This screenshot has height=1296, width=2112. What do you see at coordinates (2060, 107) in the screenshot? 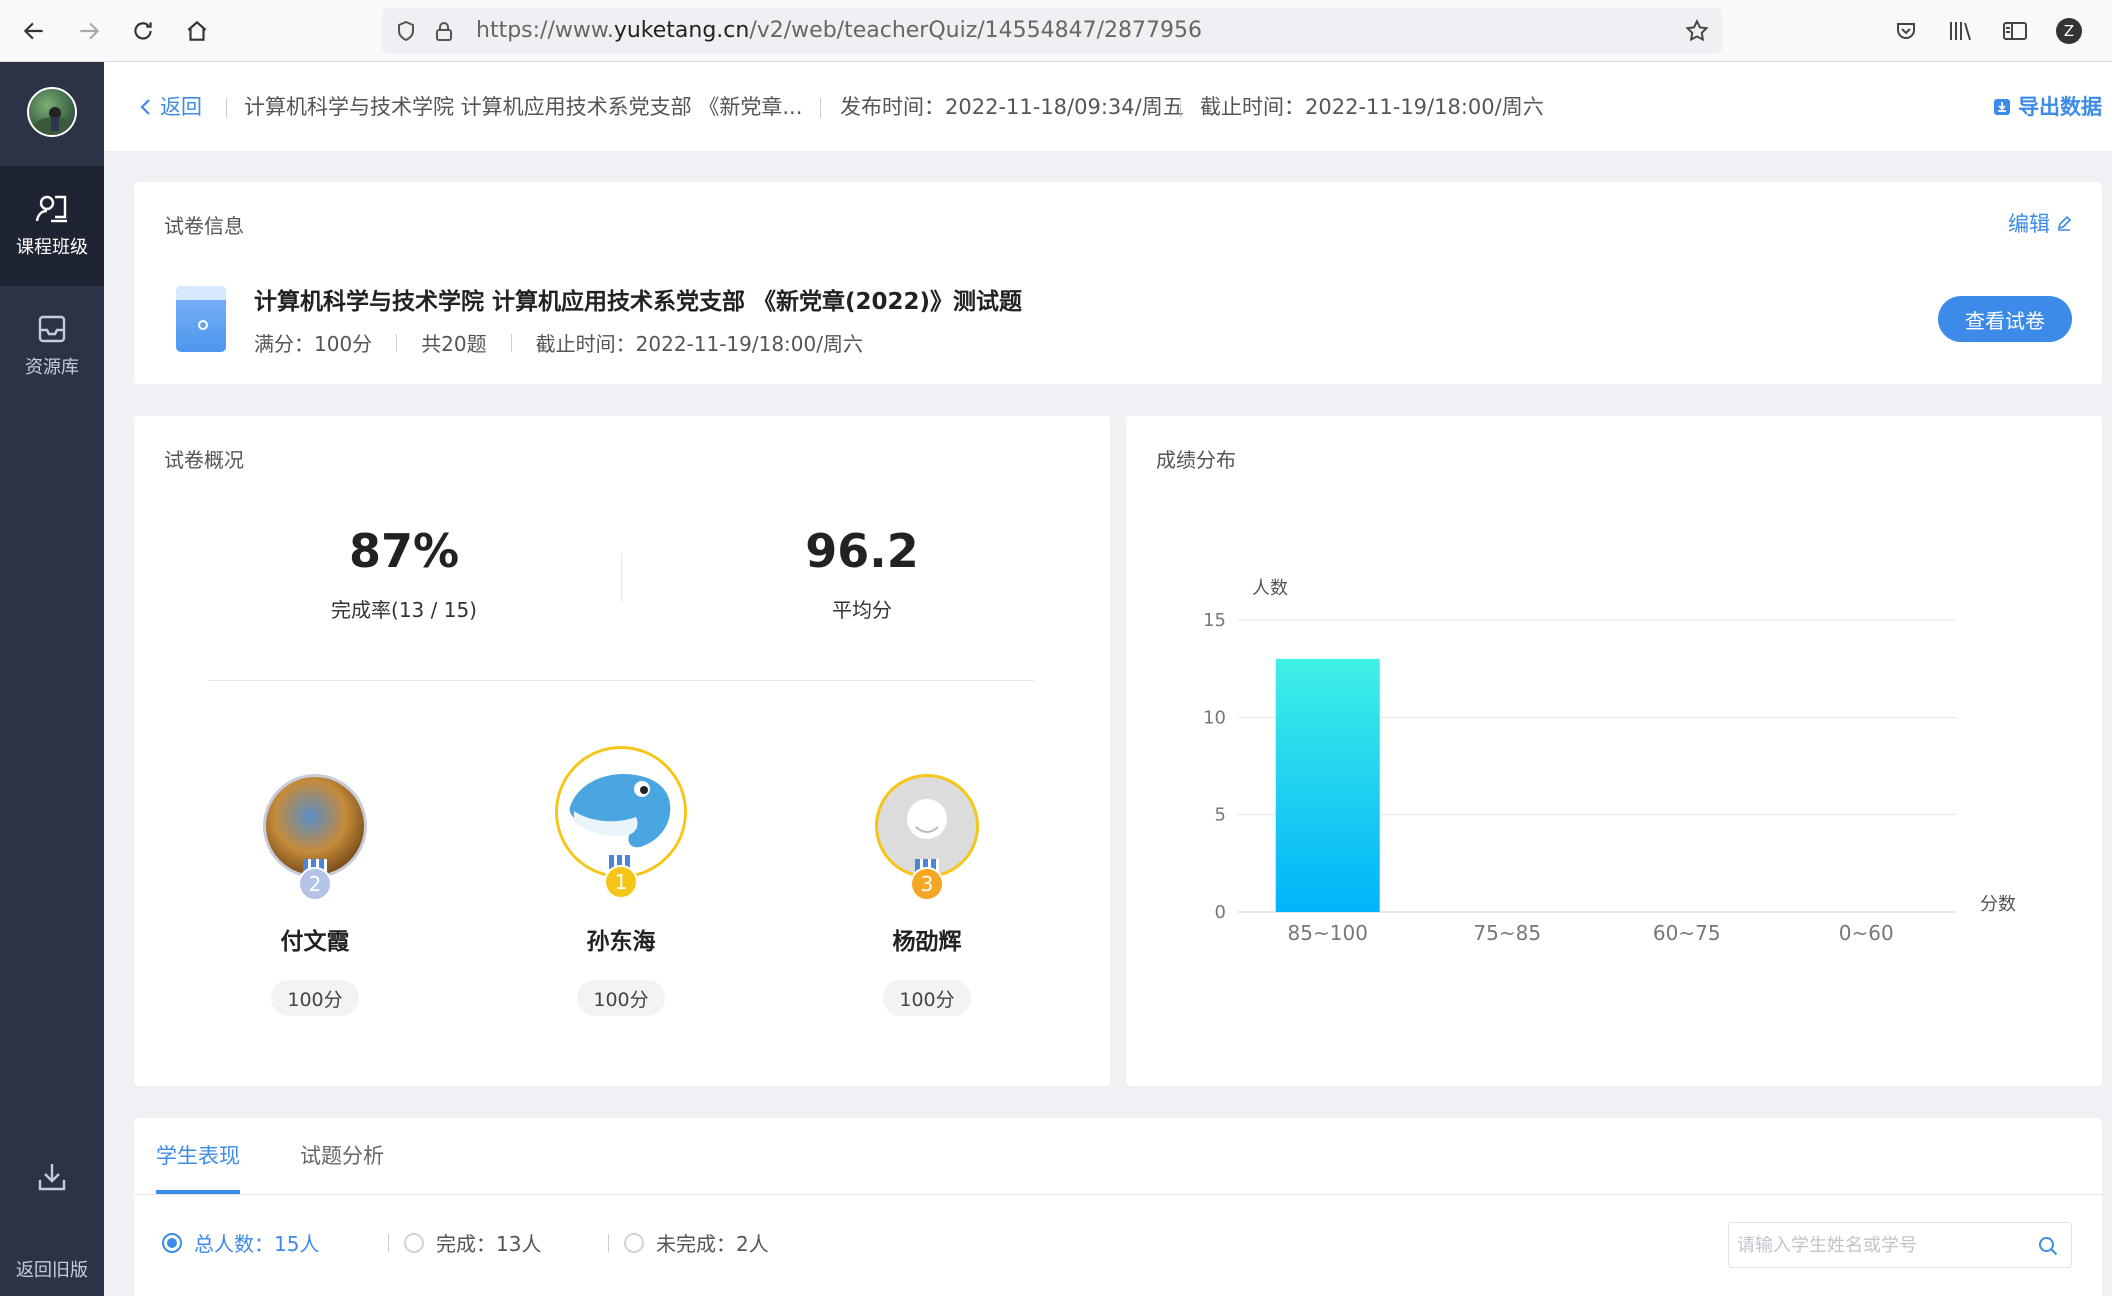
I see `export-label: 导出数据` at bounding box center [2060, 107].